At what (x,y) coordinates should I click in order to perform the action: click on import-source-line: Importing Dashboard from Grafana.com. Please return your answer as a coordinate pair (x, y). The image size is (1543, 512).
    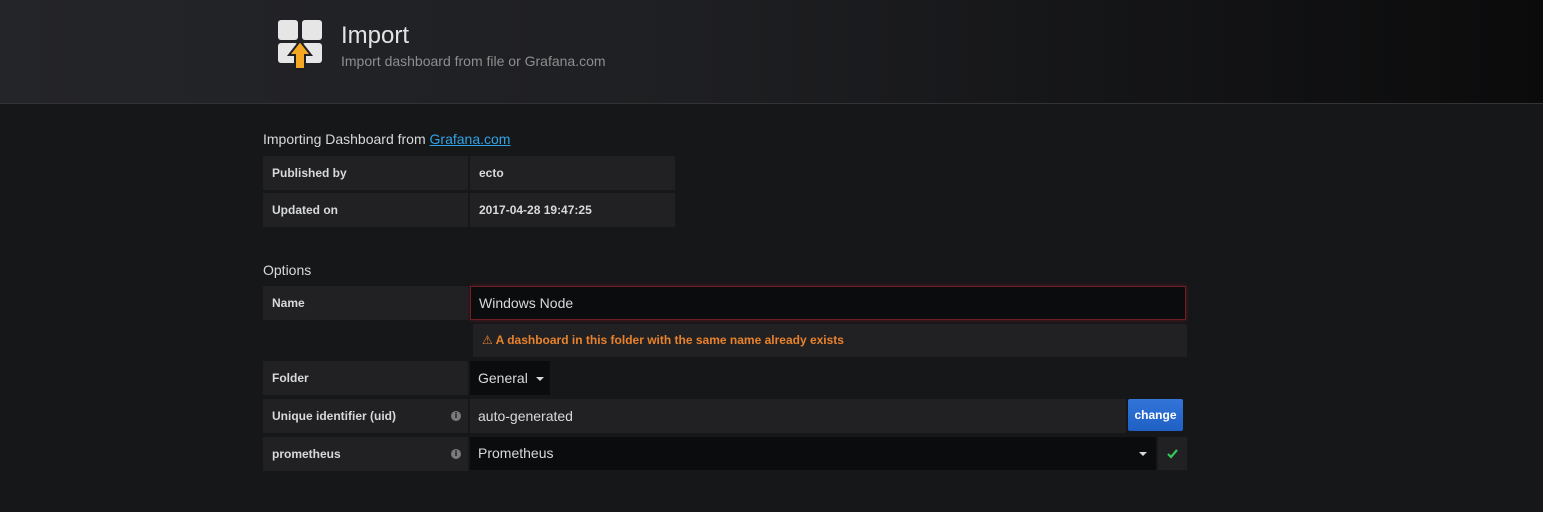
    Looking at the image, I should click on (386, 139).